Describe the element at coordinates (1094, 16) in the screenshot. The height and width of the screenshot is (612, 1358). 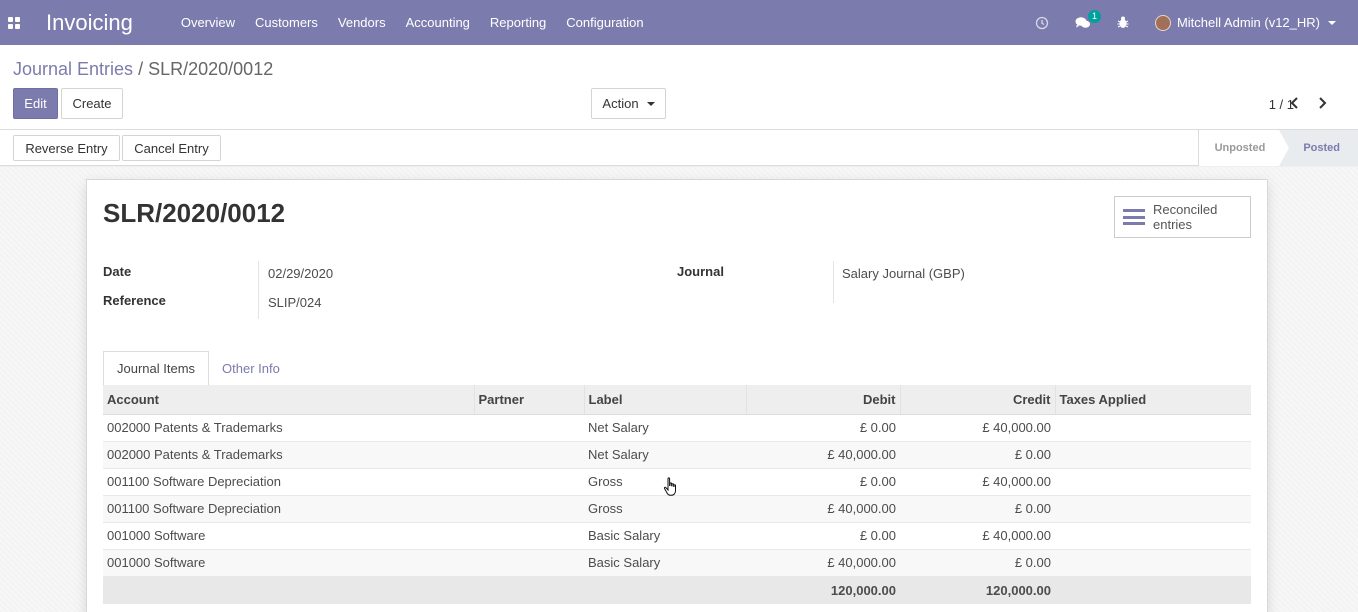
I see `chat-badge: 1` at that location.